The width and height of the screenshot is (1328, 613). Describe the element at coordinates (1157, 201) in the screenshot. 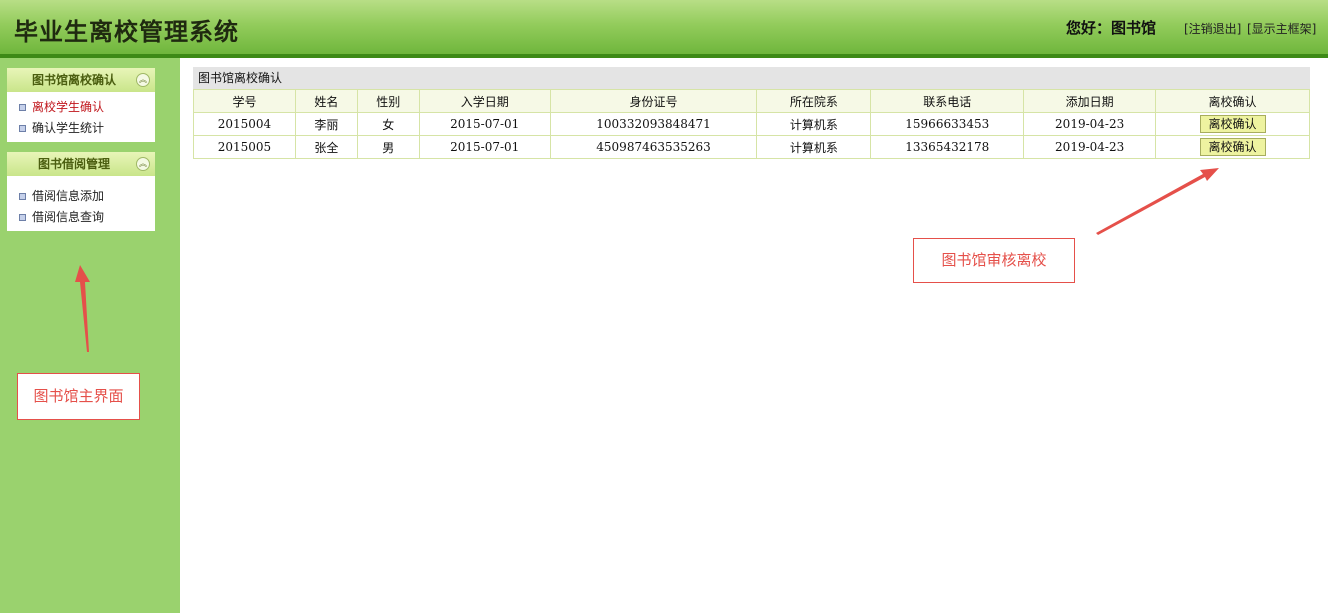

I see `arrow-to-confirm-button` at that location.